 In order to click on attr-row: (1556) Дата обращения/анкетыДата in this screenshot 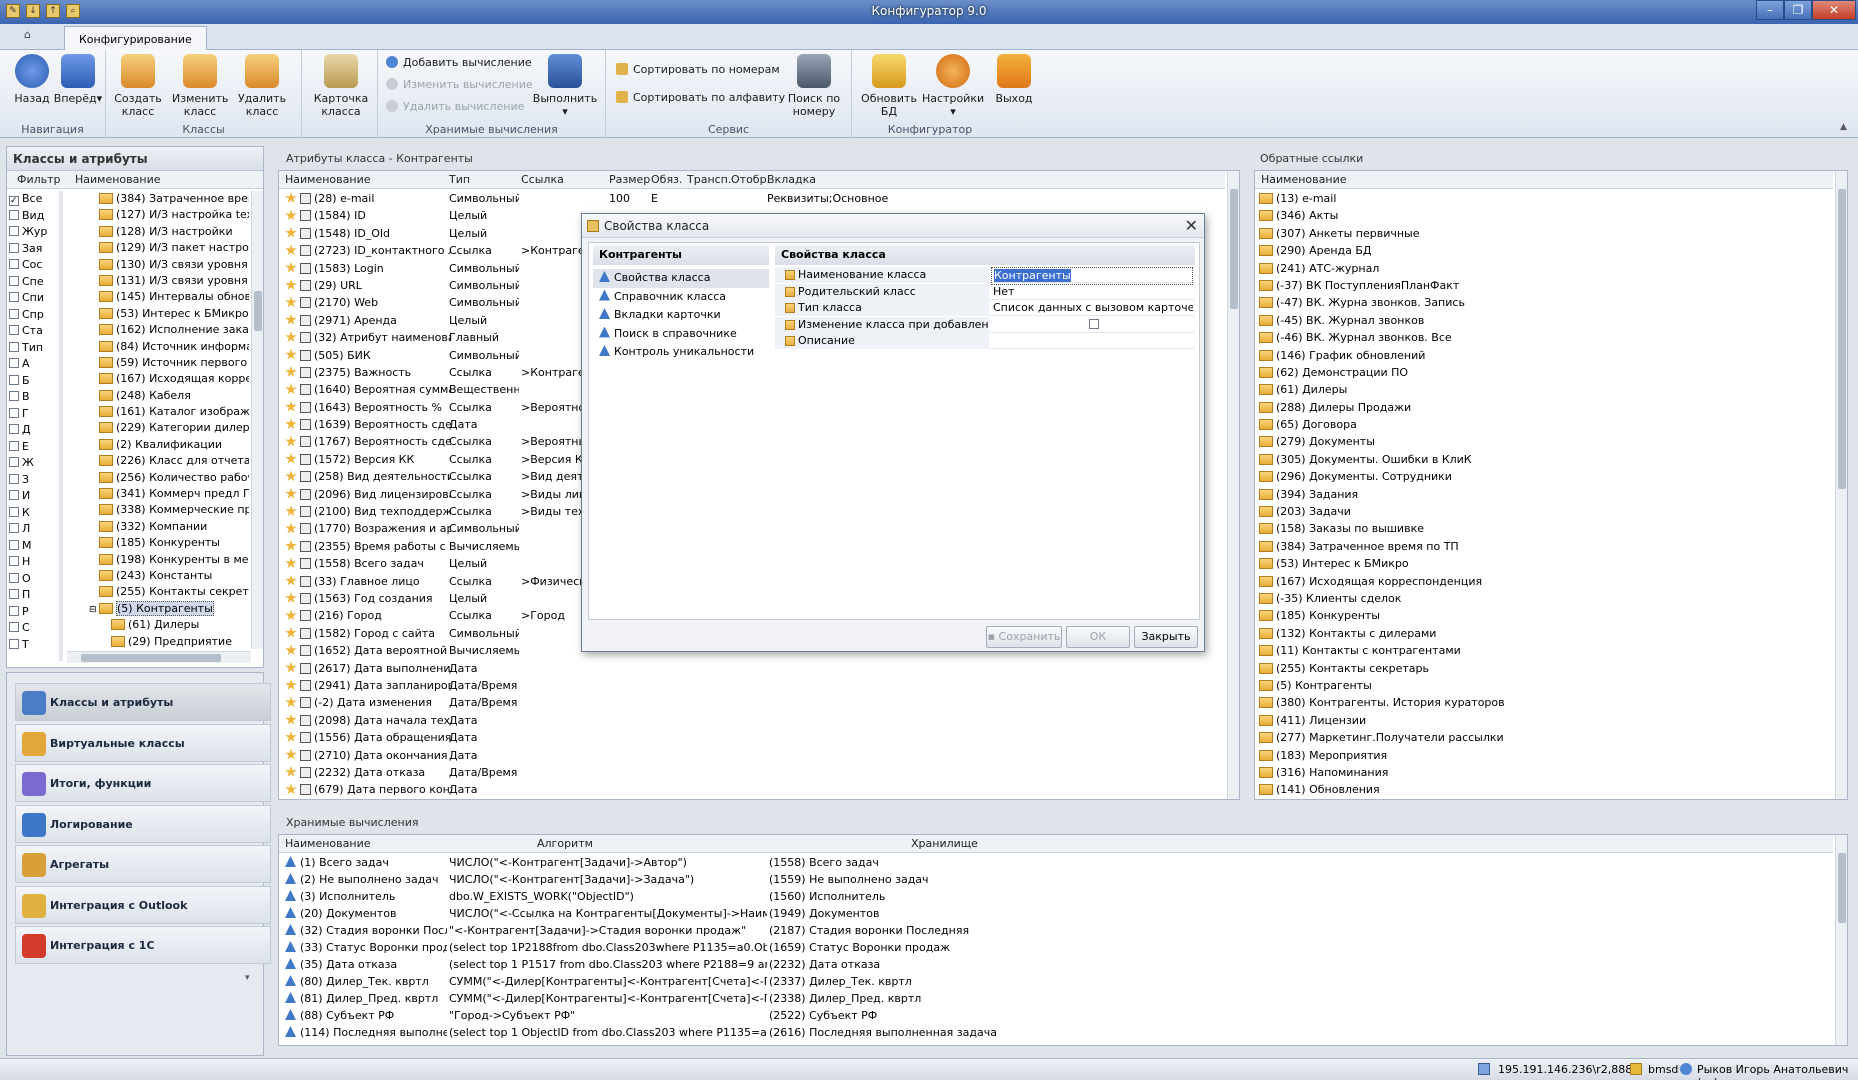, I will do `click(752, 737)`.